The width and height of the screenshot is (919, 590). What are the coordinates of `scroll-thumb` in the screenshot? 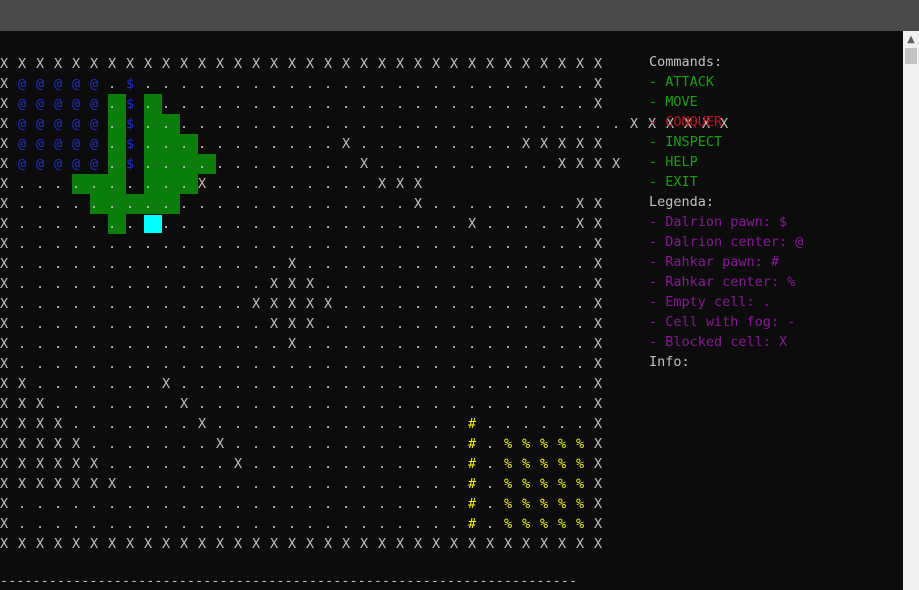 It's located at (911, 56).